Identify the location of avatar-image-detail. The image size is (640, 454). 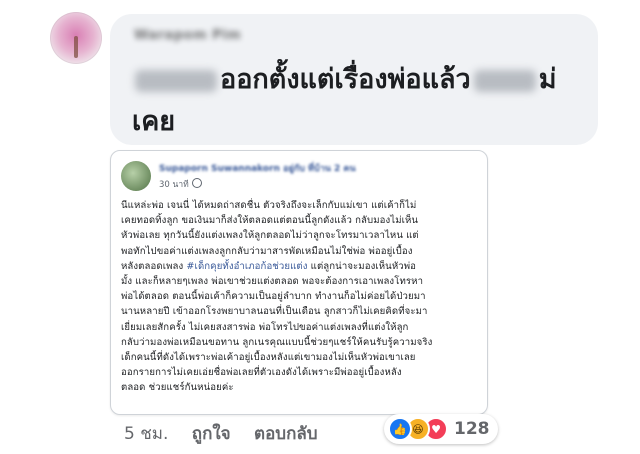
(76, 47).